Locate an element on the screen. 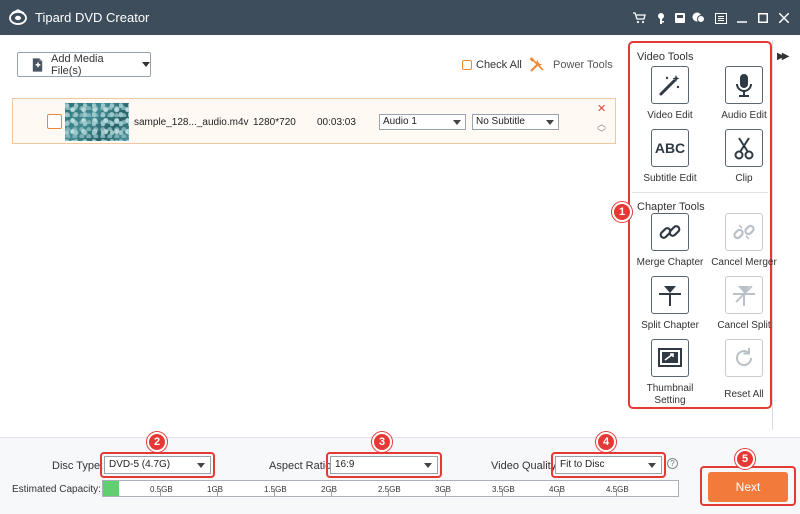 This screenshot has height=514, width=800. cancel-split-tool: Cancel Split is located at coordinates (744, 304).